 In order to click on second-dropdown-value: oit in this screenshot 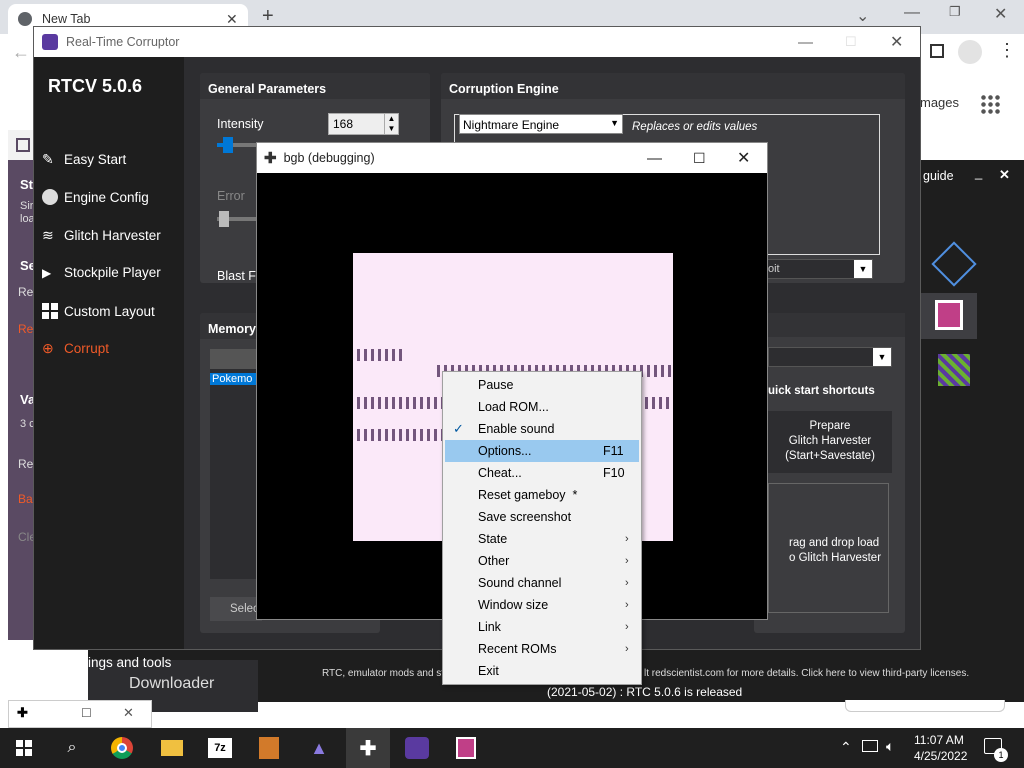, I will do `click(774, 269)`.